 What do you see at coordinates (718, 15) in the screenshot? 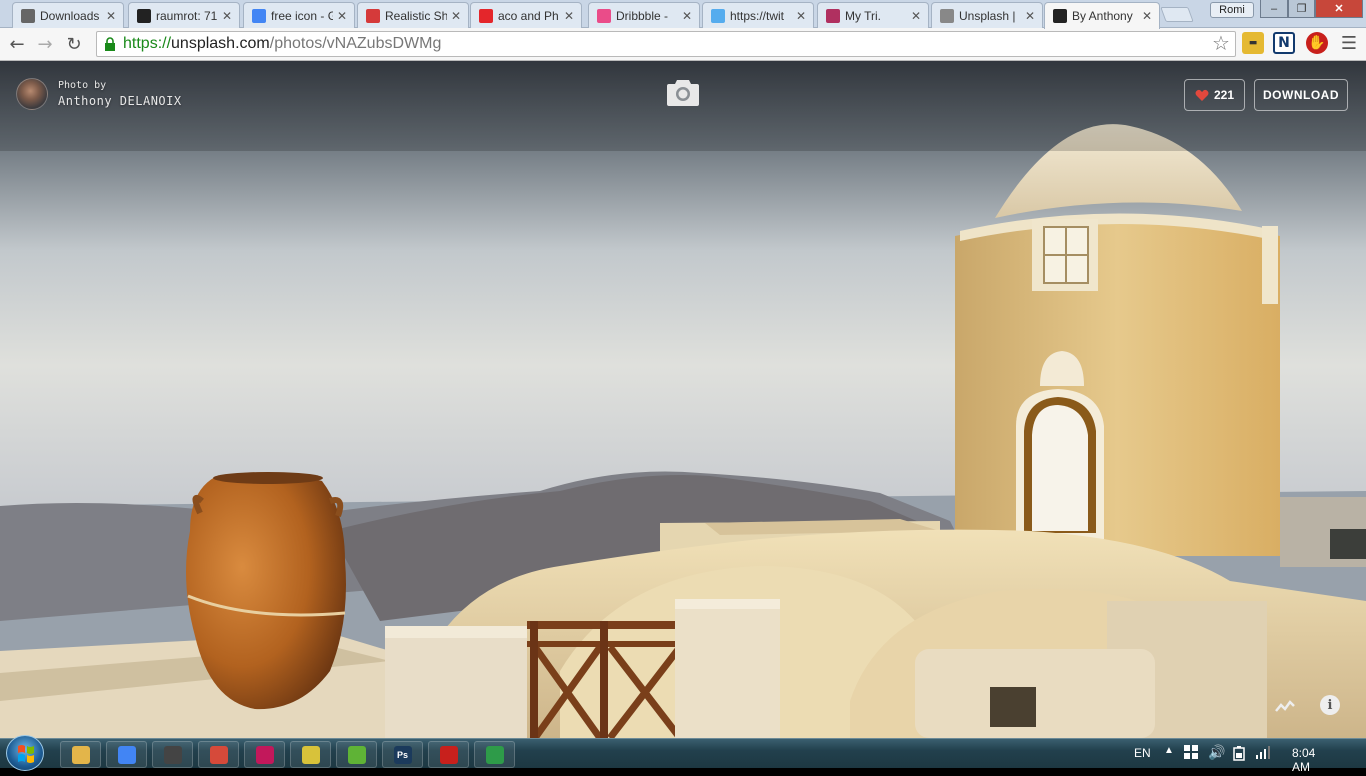
I see `twitter-icon` at bounding box center [718, 15].